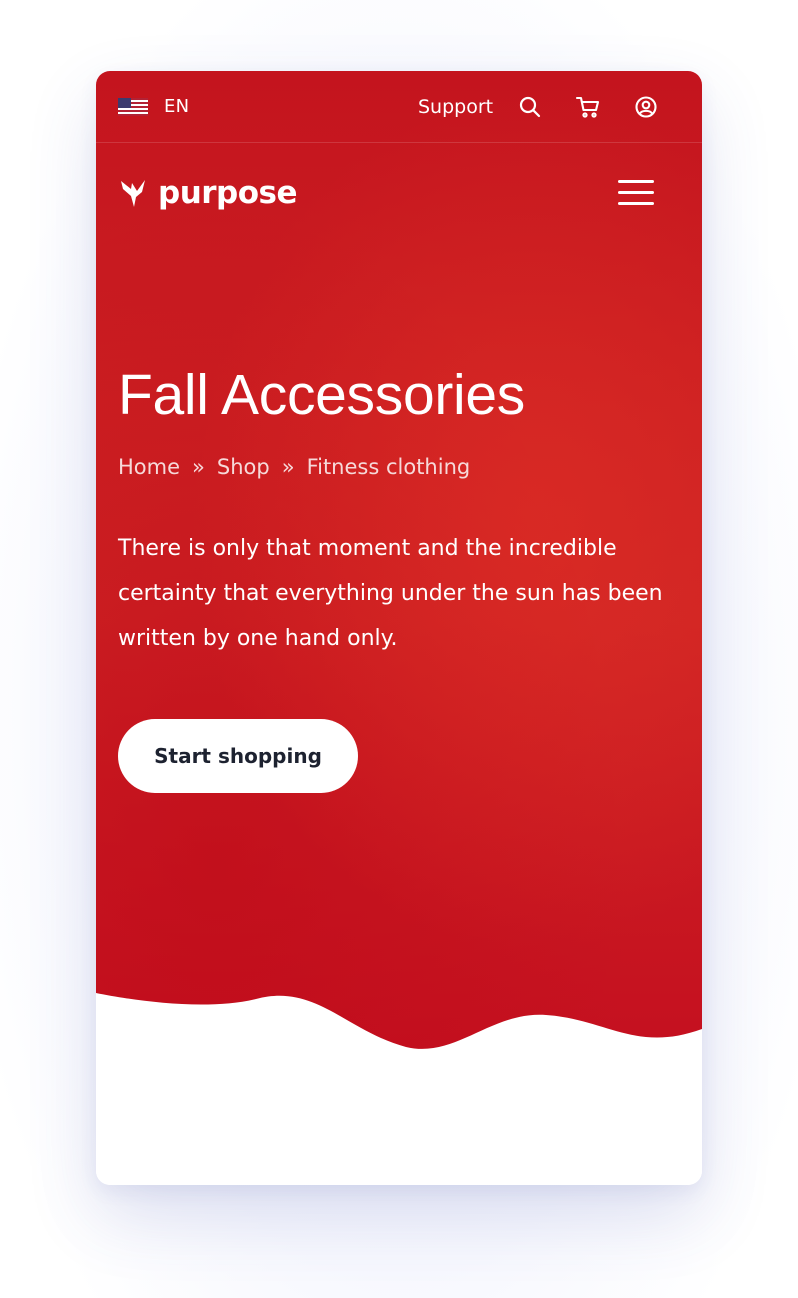 The width and height of the screenshot is (798, 1298). I want to click on top-bar: EN Support, so click(399, 107).